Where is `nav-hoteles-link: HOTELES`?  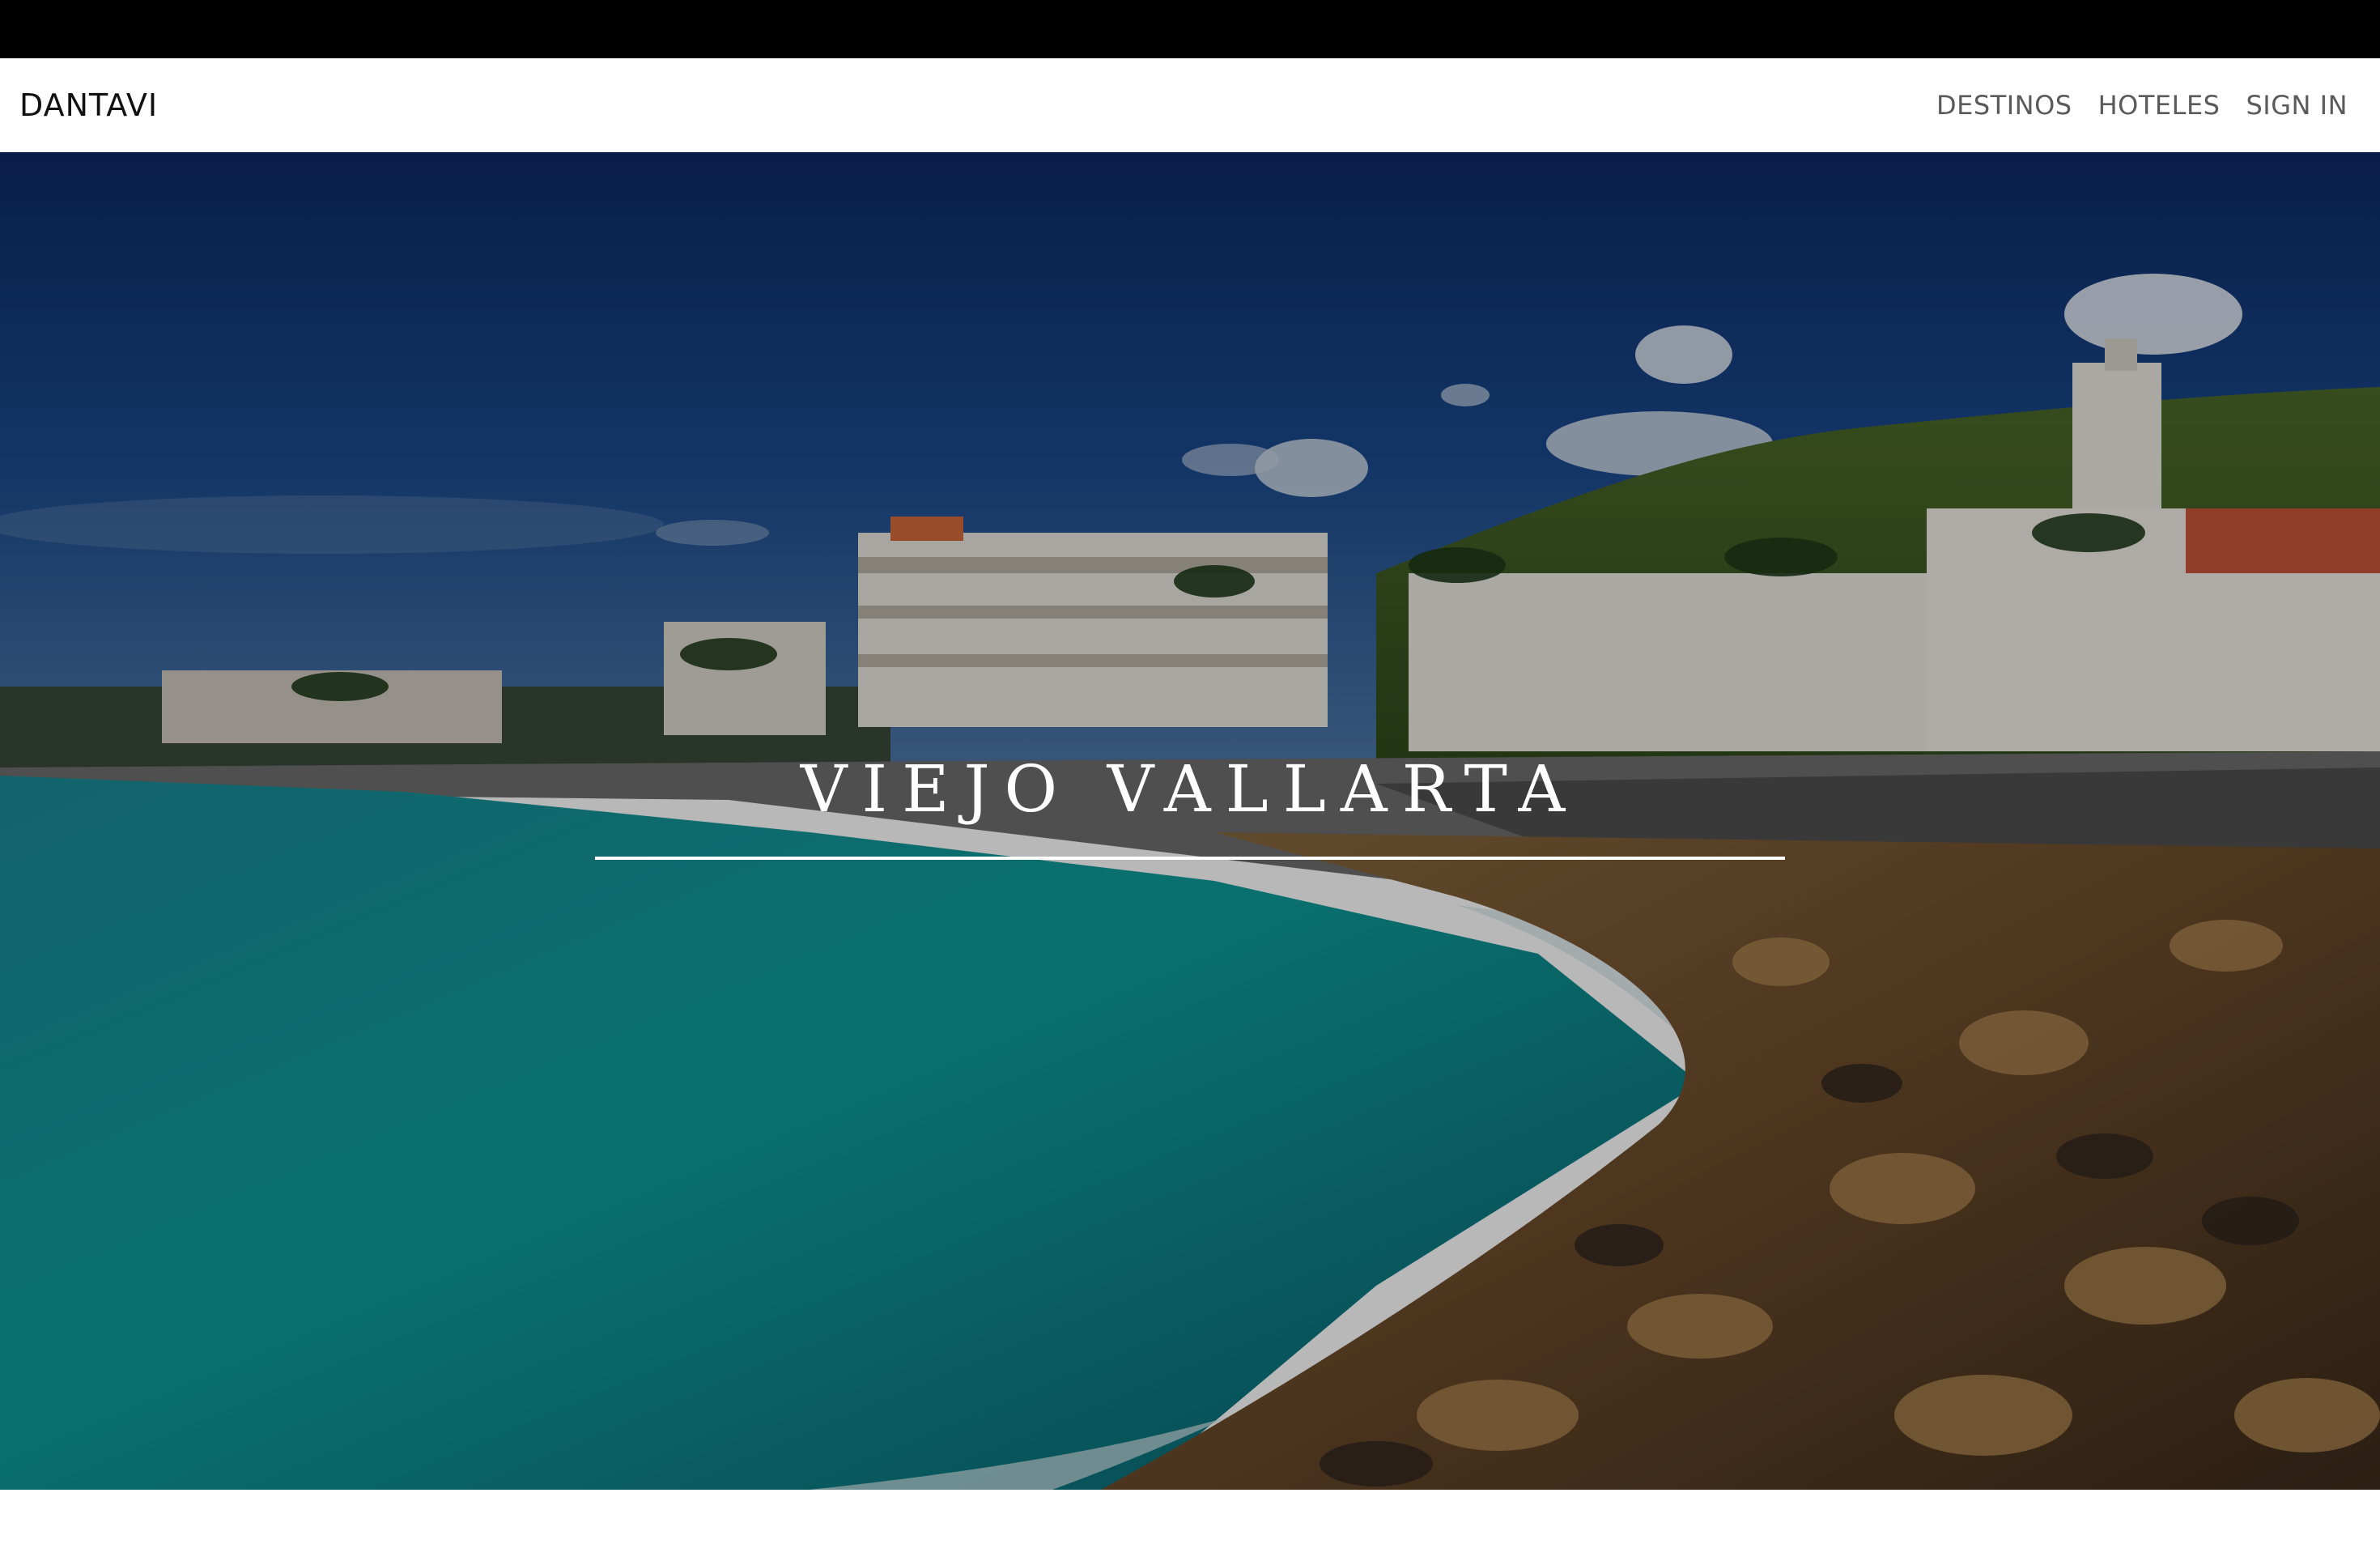
nav-hoteles-link: HOTELES is located at coordinates (2159, 106).